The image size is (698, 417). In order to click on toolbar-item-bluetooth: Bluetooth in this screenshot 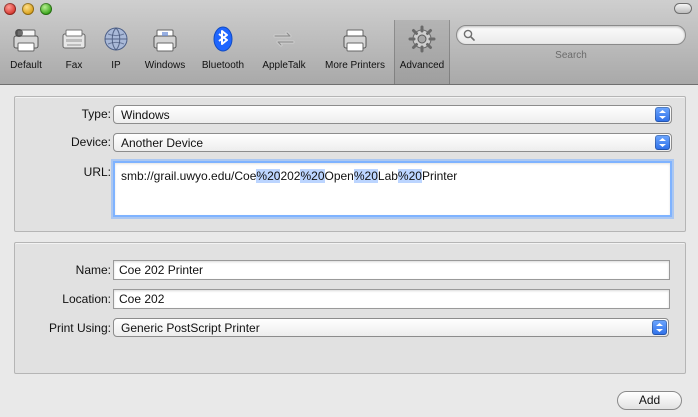, I will do `click(223, 52)`.